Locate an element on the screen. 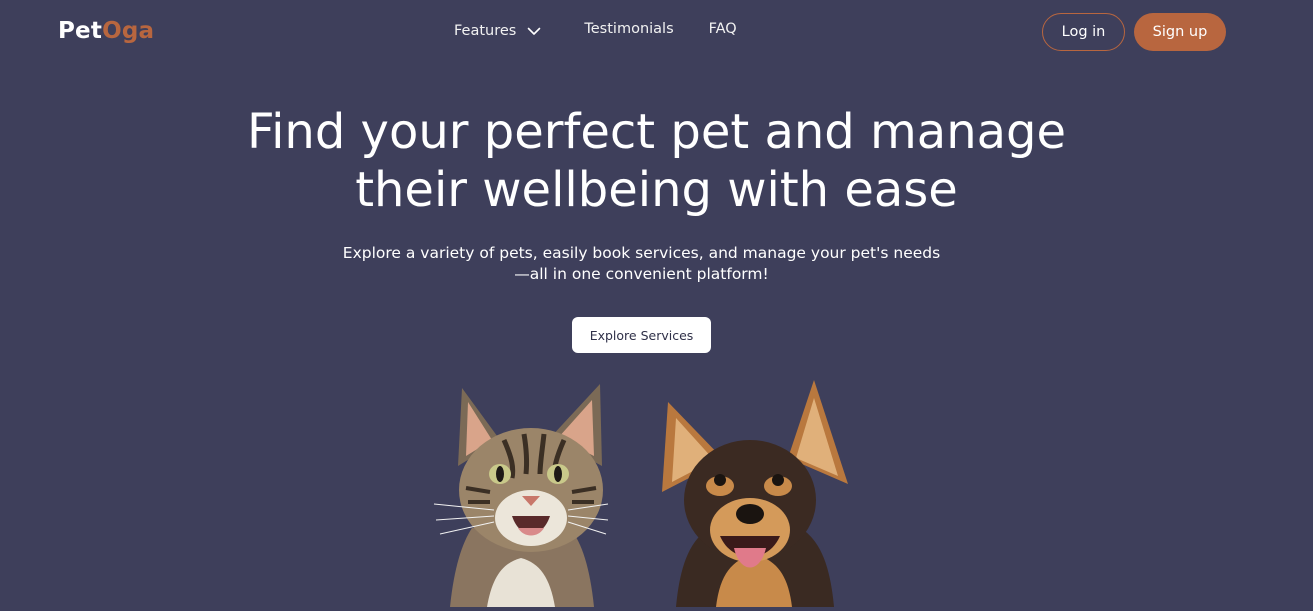 The height and width of the screenshot is (611, 1313). signup-button-label: Sign up is located at coordinates (1180, 32).